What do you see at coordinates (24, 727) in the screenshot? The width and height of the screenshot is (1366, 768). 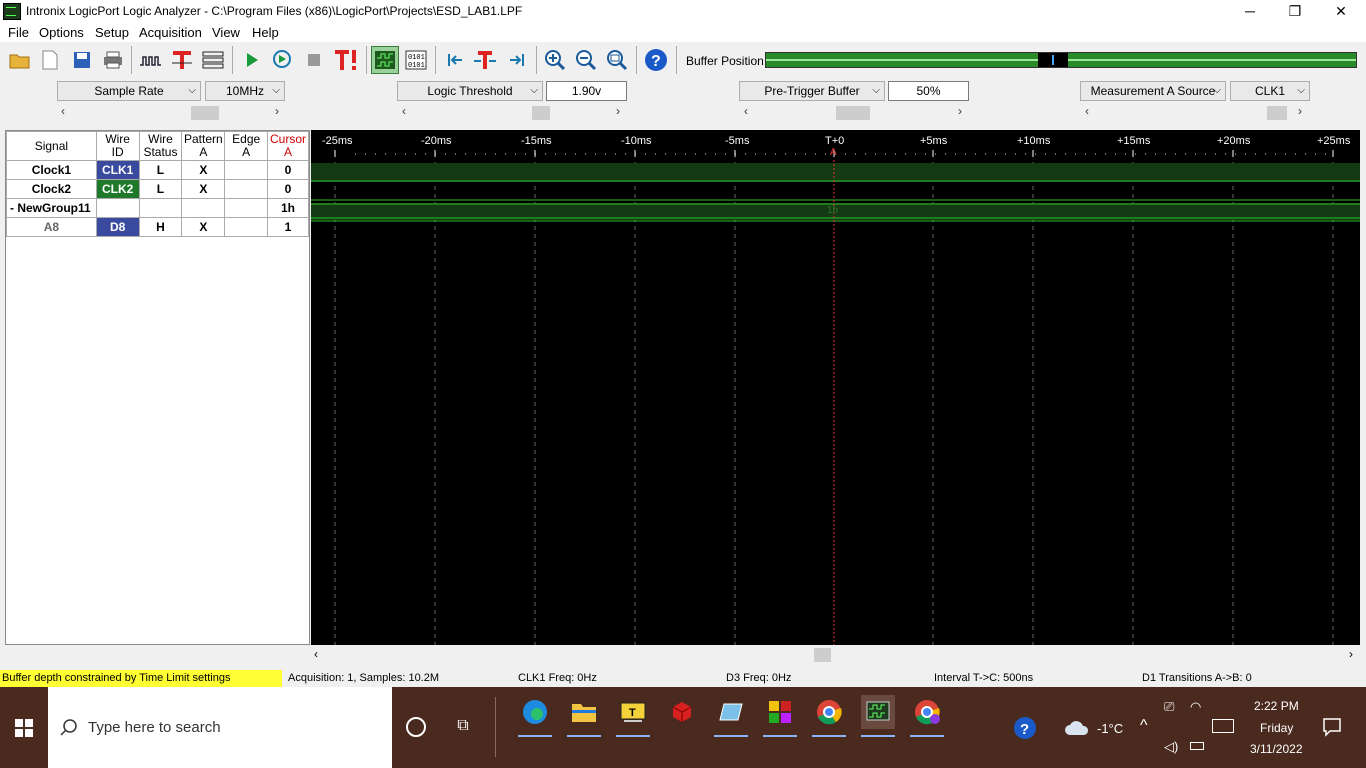 I see `start-button` at bounding box center [24, 727].